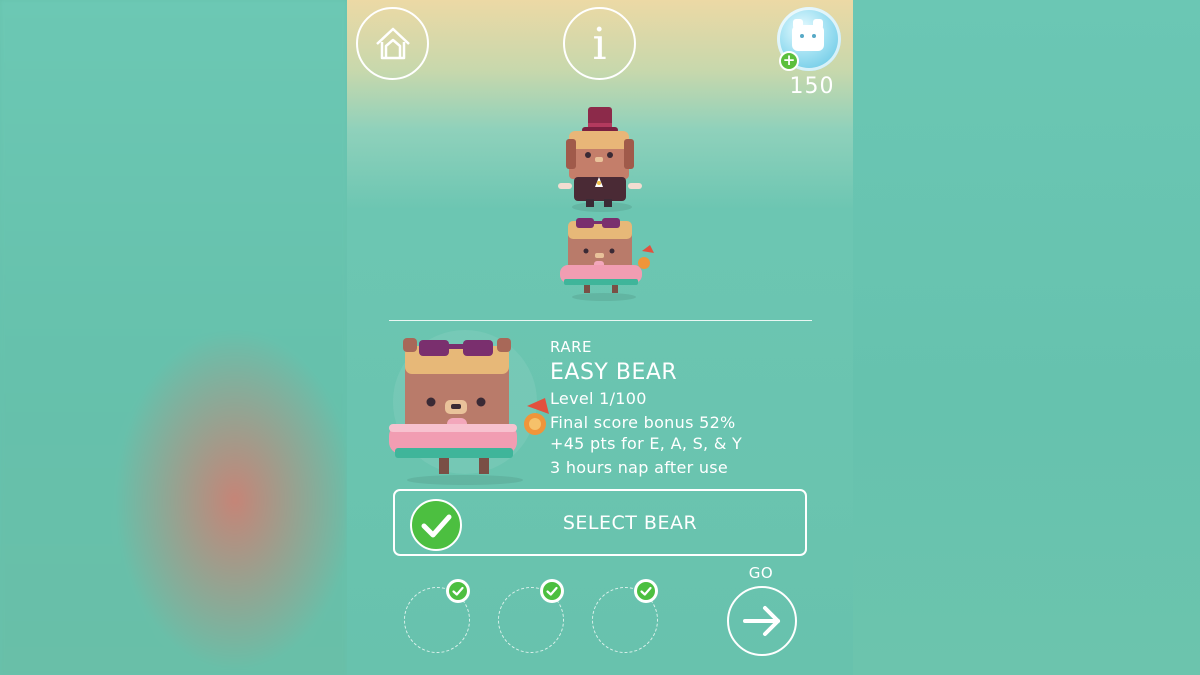 Image resolution: width=1200 pixels, height=675 pixels. I want to click on info-button: i, so click(599, 43).